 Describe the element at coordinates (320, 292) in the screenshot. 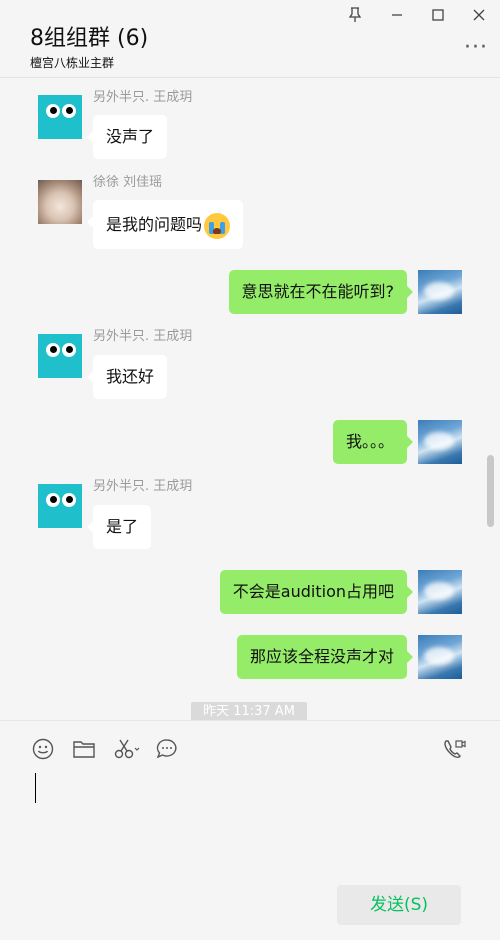

I see `message-bubble: 意思就在不在能听到?` at that location.